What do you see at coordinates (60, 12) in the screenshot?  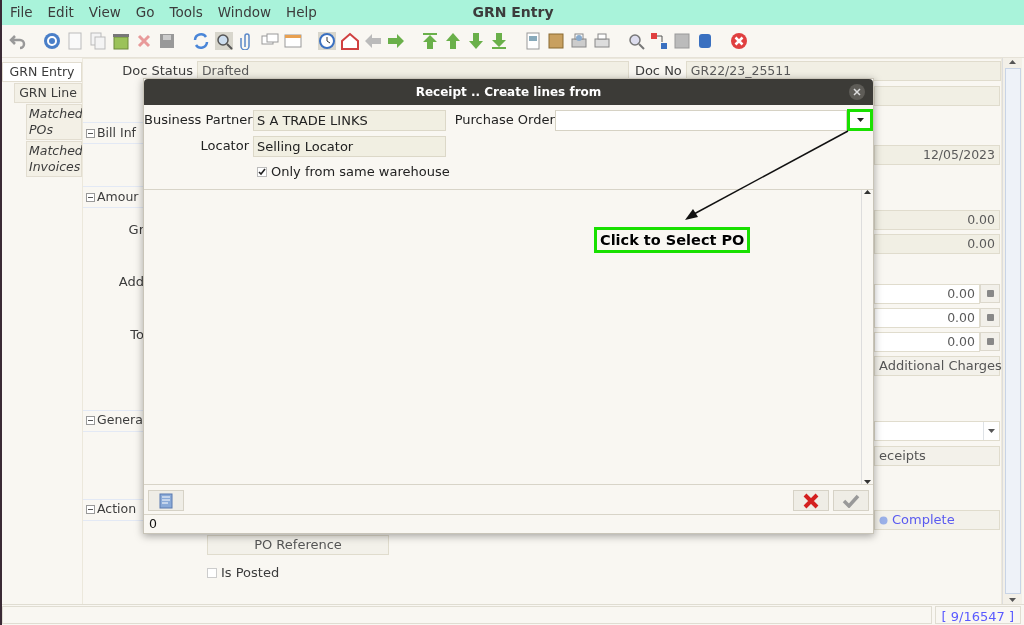 I see `menu-item: Edit` at bounding box center [60, 12].